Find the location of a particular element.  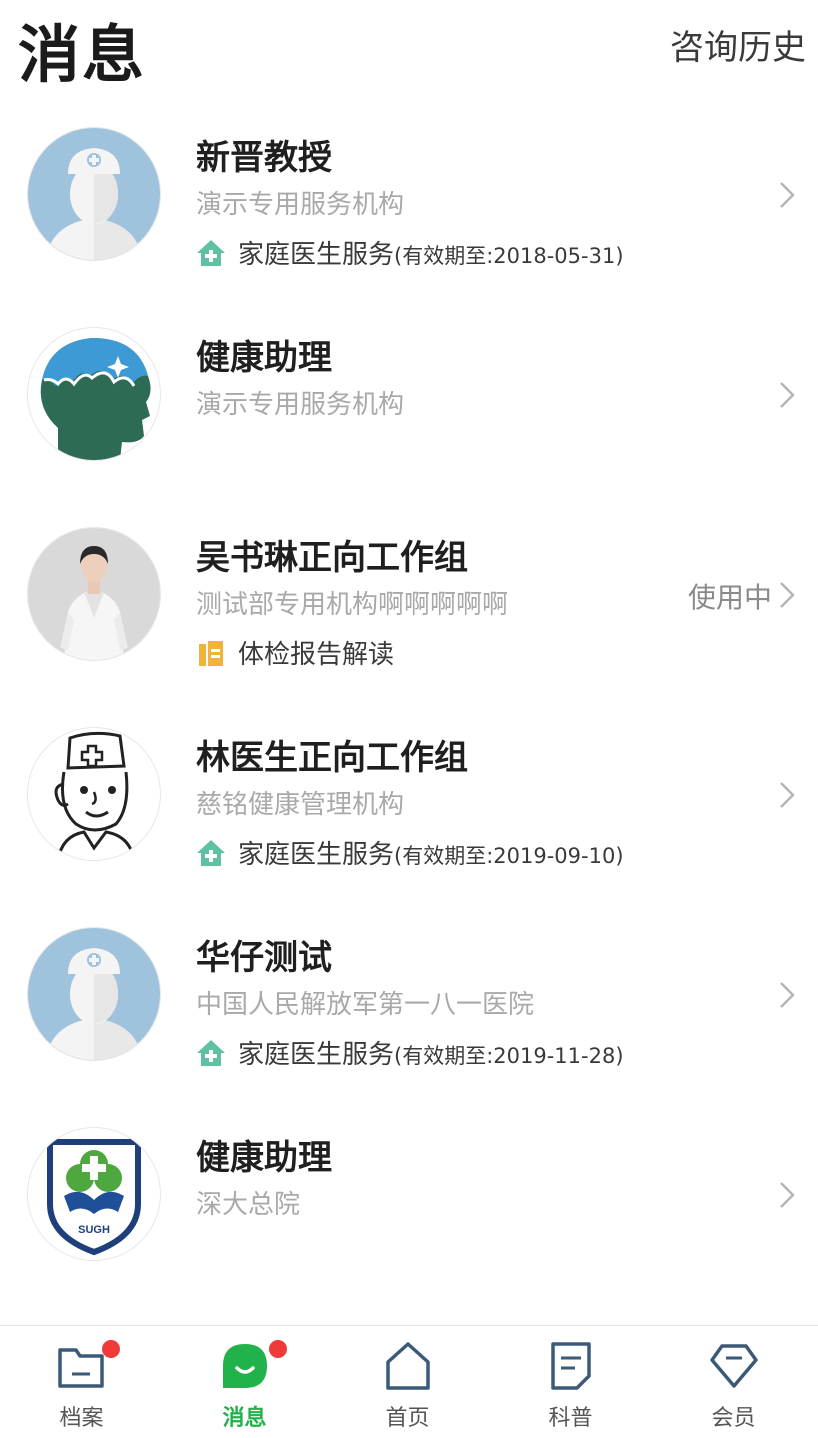

service-validity: (有效期至:2018-05-31) is located at coordinates (509, 256).